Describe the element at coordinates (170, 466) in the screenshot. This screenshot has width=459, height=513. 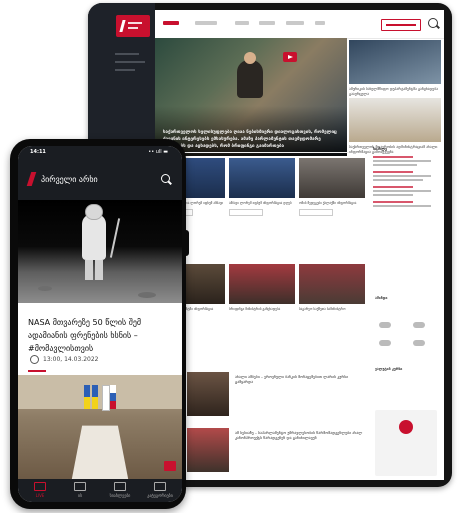
I see `next-arrow-icon` at that location.